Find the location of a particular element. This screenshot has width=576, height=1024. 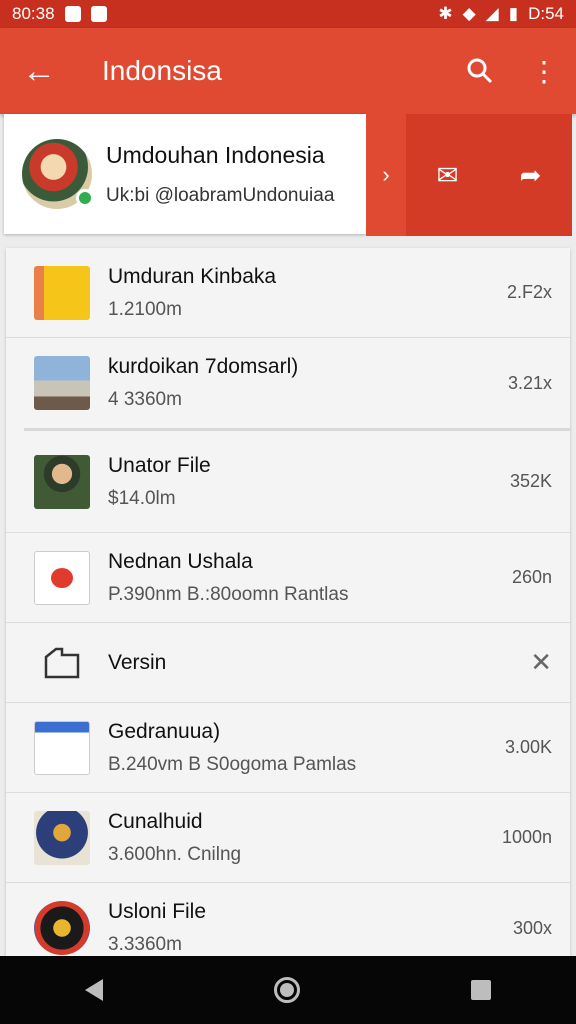

search-icon is located at coordinates (480, 71).